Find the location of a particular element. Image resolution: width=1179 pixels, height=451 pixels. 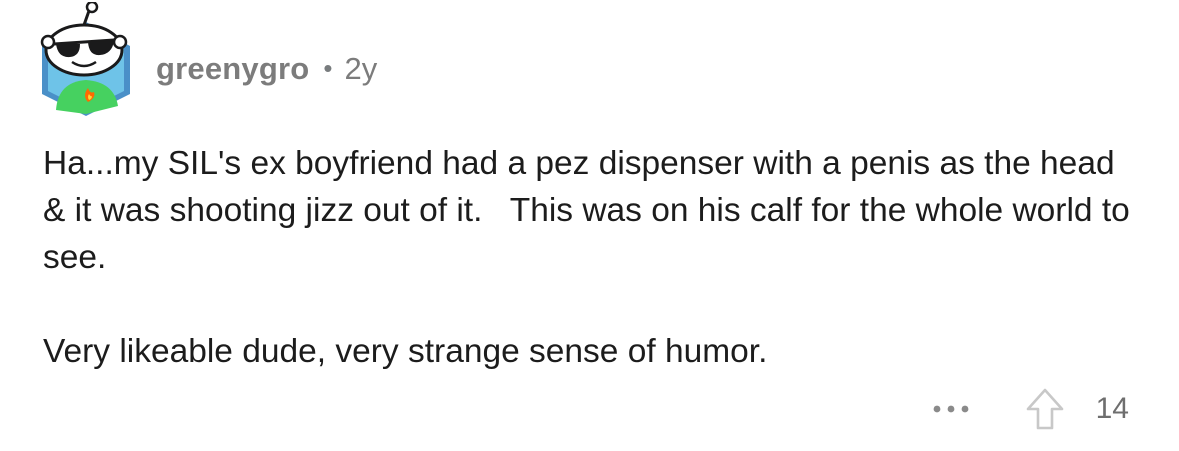

author-username: greenygro is located at coordinates (232, 69).